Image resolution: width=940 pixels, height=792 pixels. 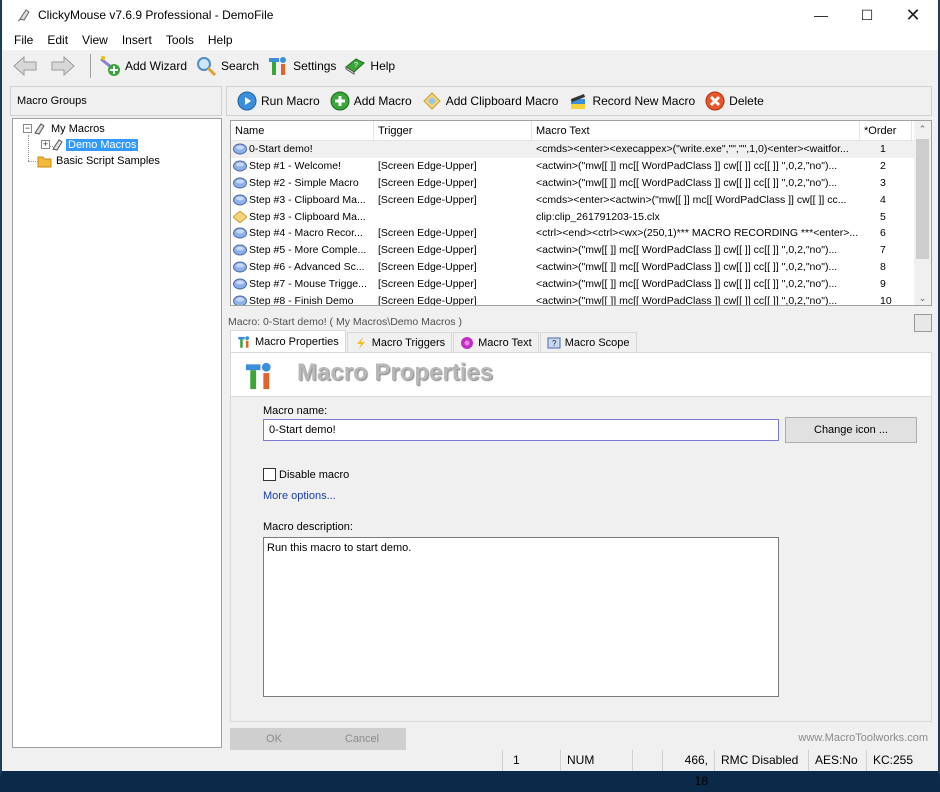 I want to click on minimize-button: —, so click(x=821, y=15).